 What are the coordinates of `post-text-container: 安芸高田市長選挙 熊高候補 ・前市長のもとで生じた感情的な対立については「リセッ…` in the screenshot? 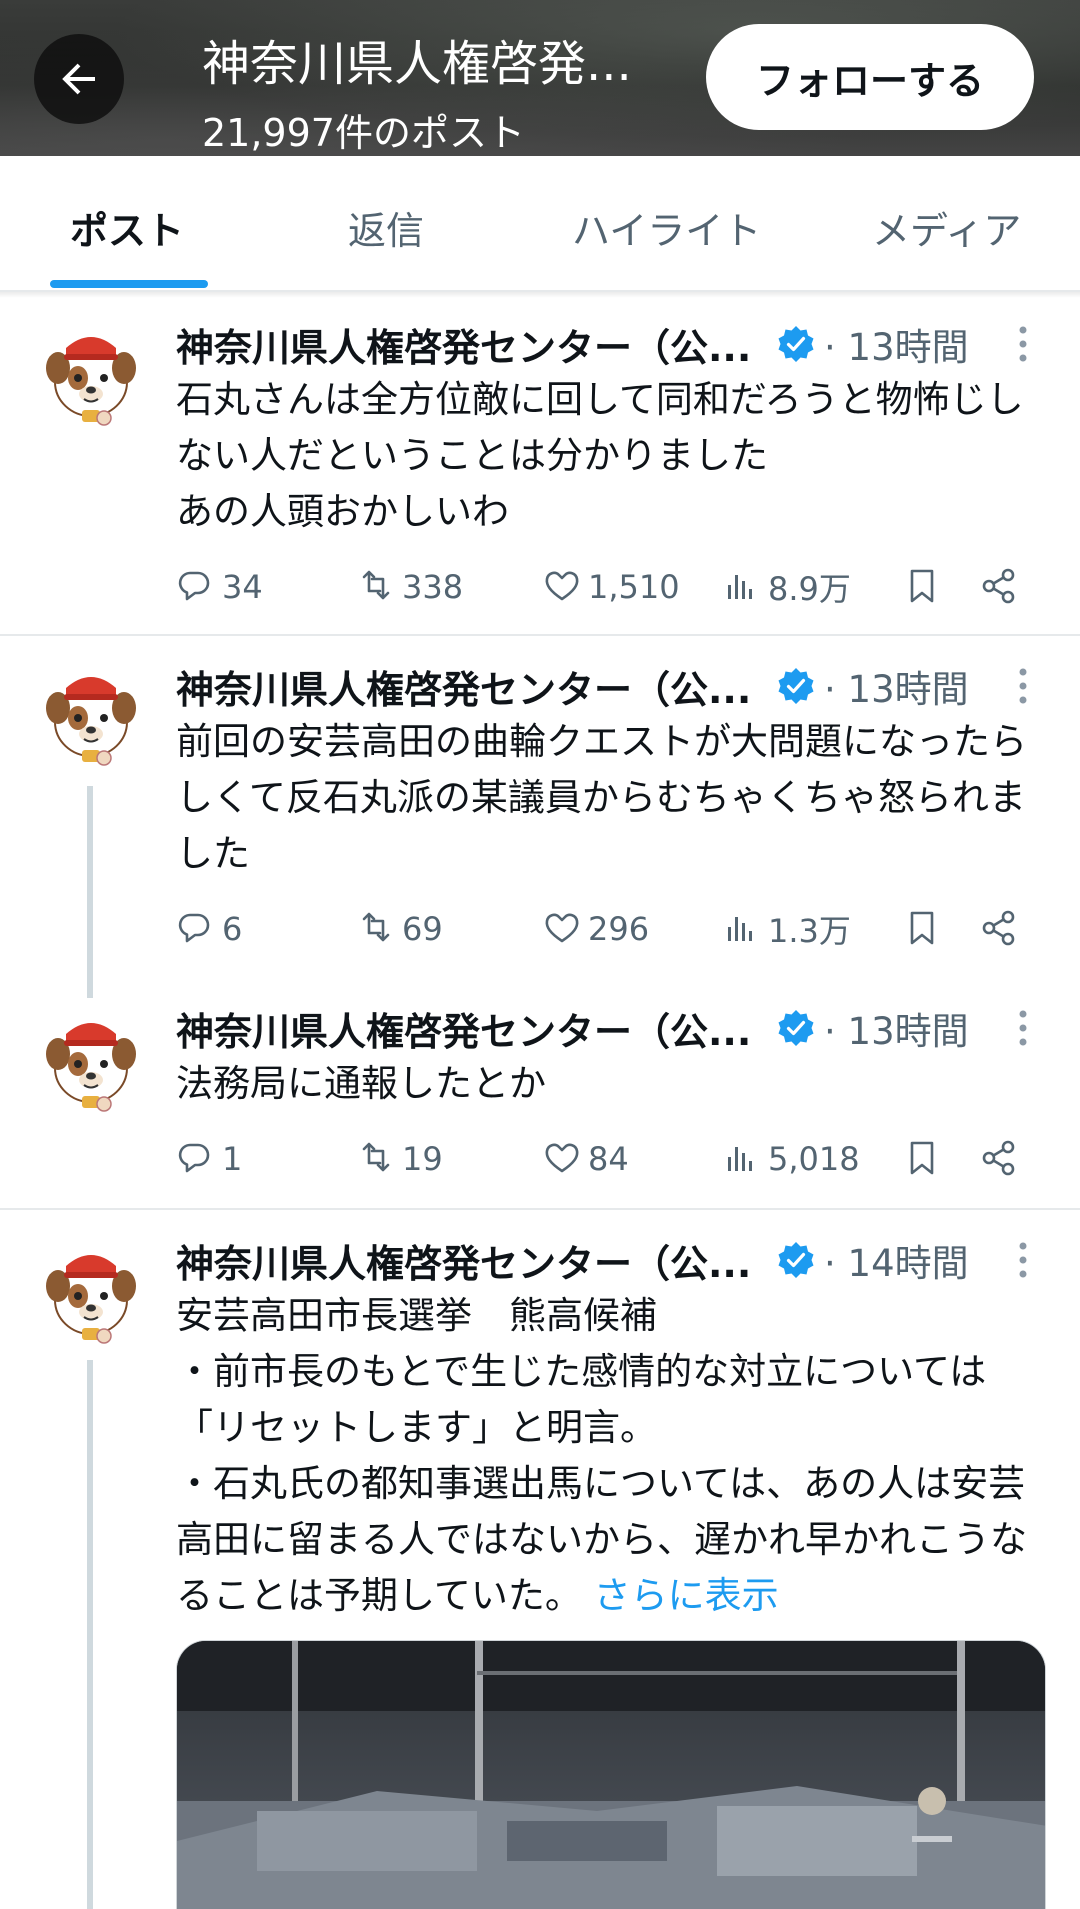 It's located at (606, 1456).